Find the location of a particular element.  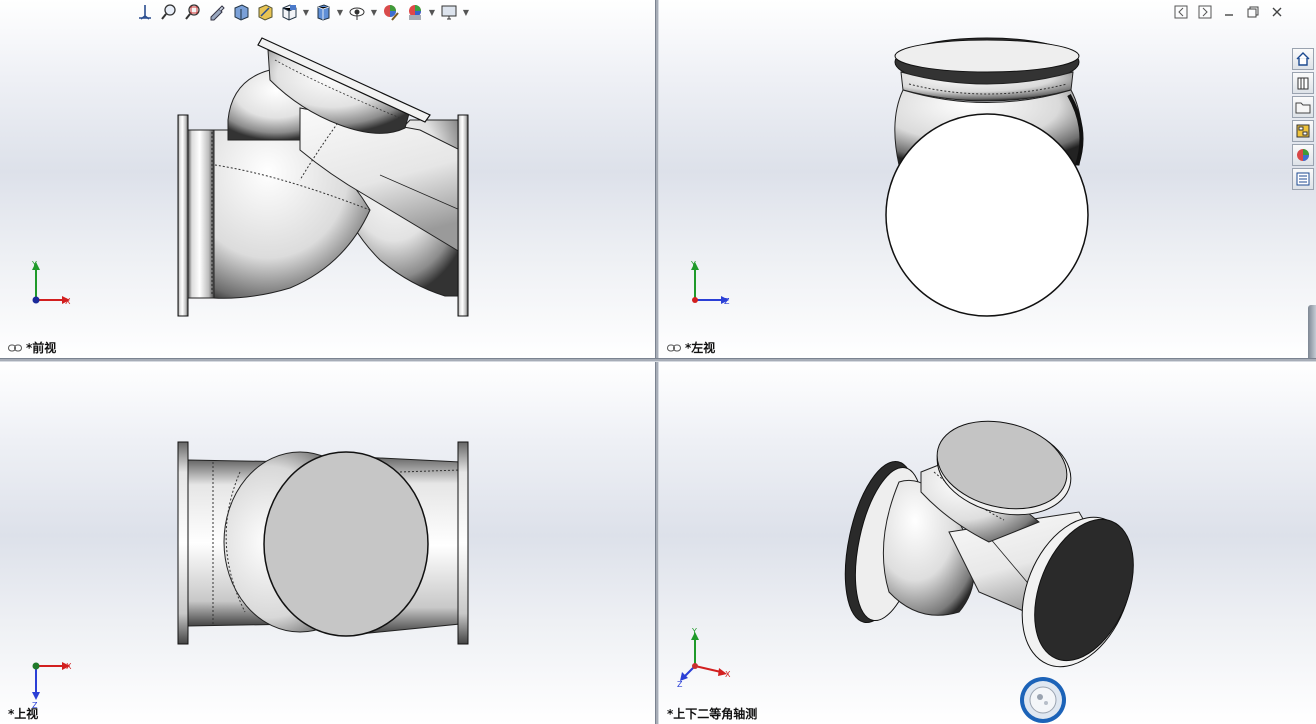

file-explorer-icon is located at coordinates (1303, 107).